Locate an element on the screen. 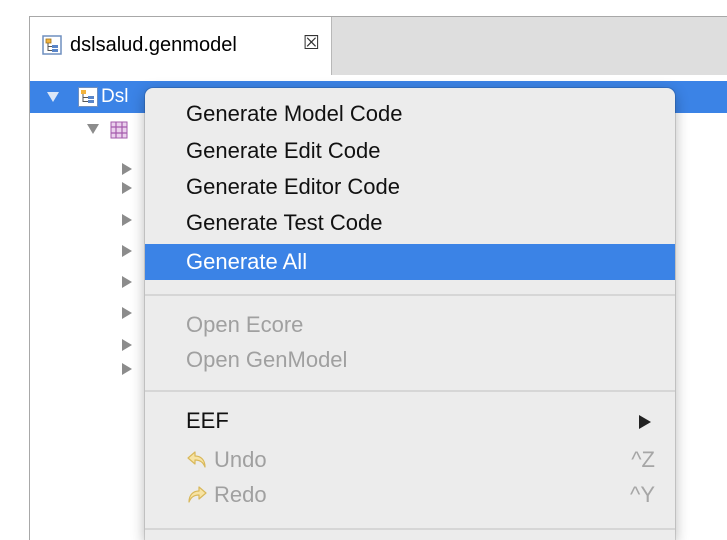  menu-item-label: Open GenModel is located at coordinates (267, 359).